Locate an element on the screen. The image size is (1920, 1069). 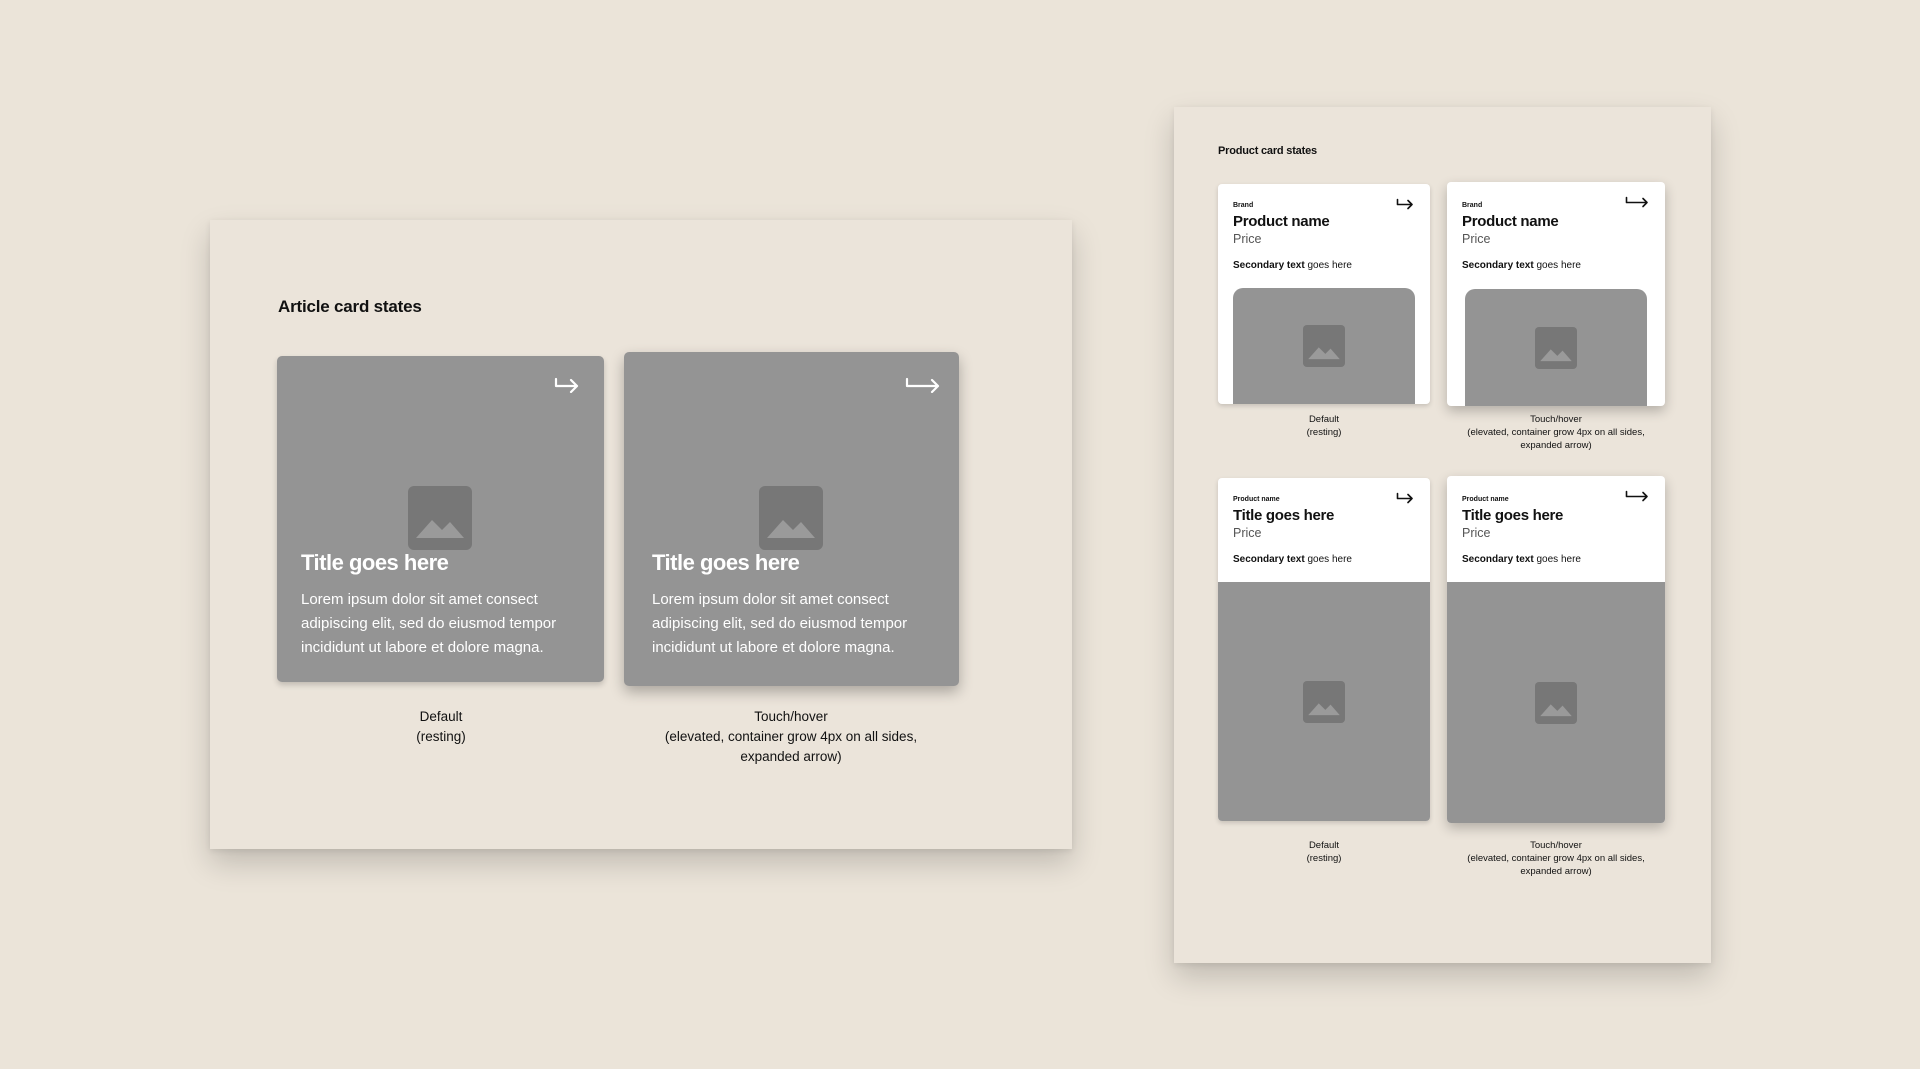
board-title: Article card states is located at coordinates (350, 306).